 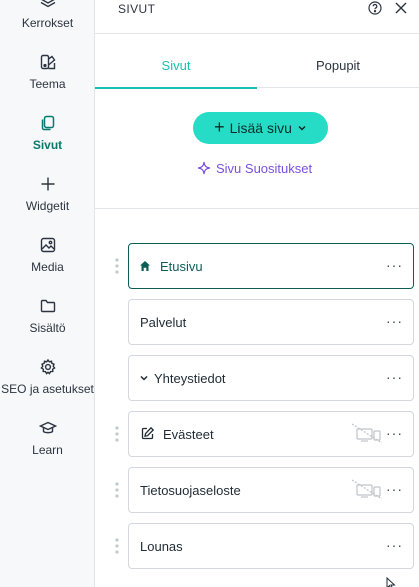 I want to click on layers-icon, so click(x=47, y=4).